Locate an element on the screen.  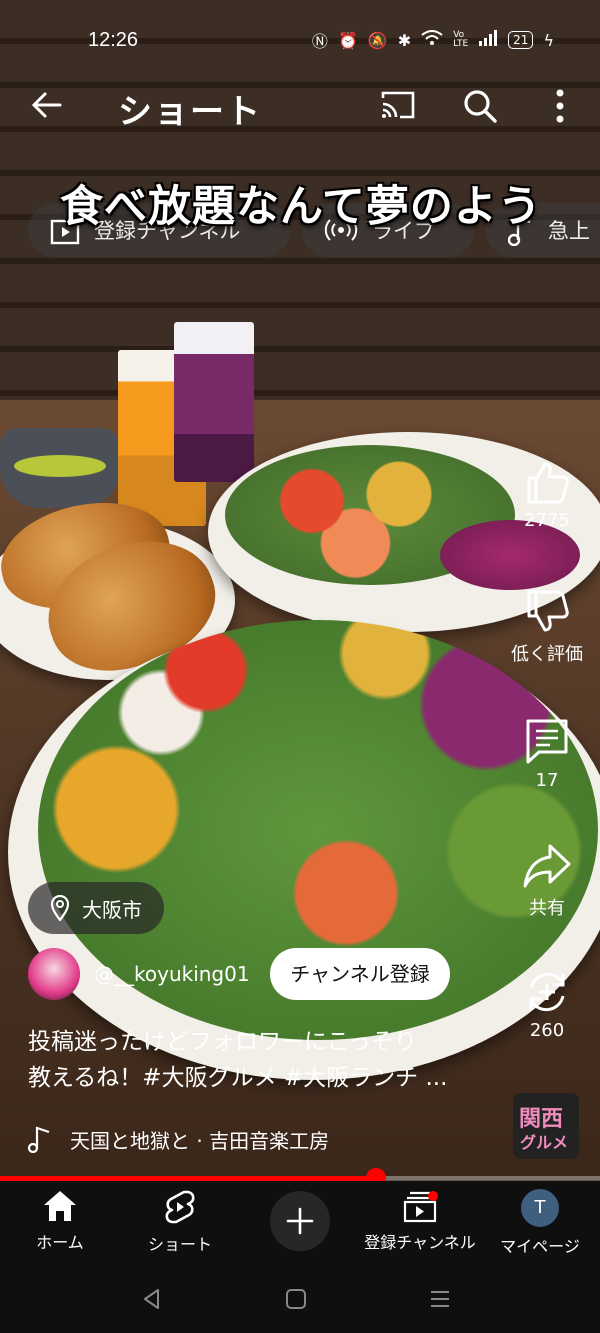
charging-icon: ϟ is located at coordinates (548, 40).